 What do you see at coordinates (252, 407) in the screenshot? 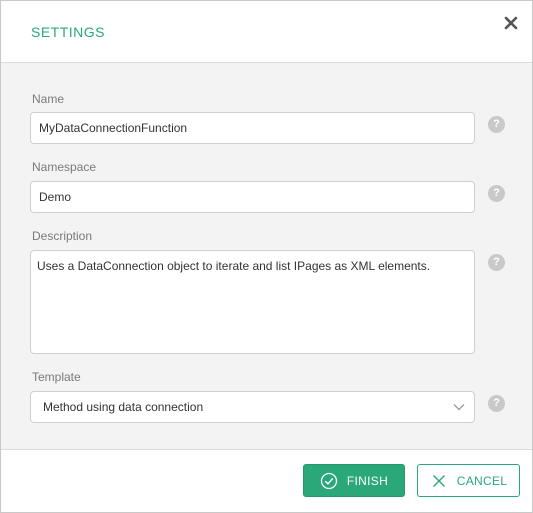
I see `template-select: Method using data connection` at bounding box center [252, 407].